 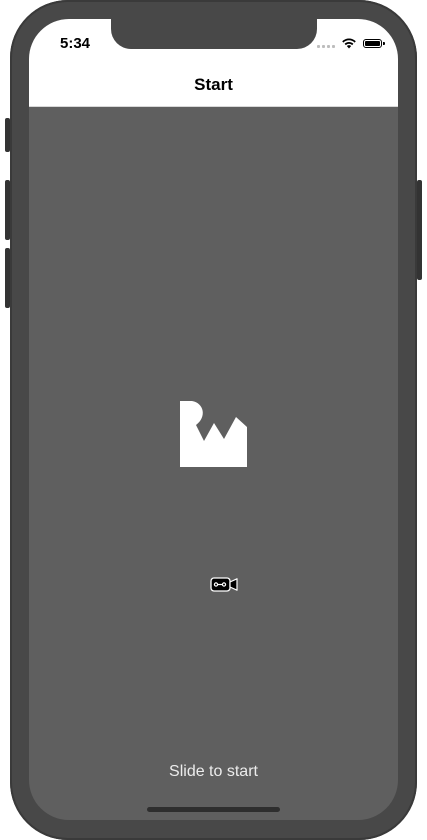 What do you see at coordinates (213, 772) in the screenshot?
I see `slide-to-start-label: Slide to start` at bounding box center [213, 772].